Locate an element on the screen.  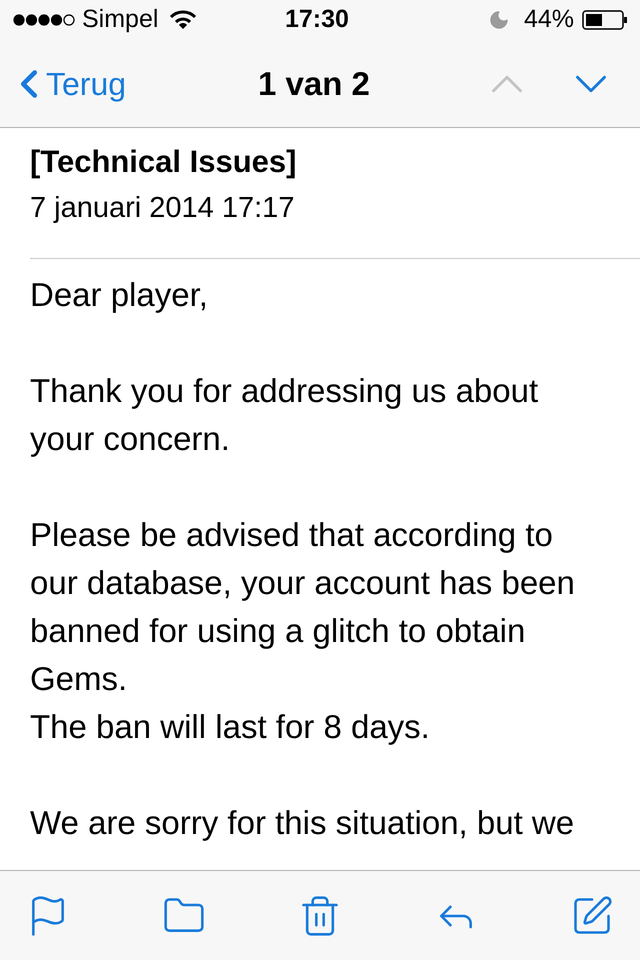
body-text: Thank you for addressing us about your concern. is located at coordinates (285, 415).